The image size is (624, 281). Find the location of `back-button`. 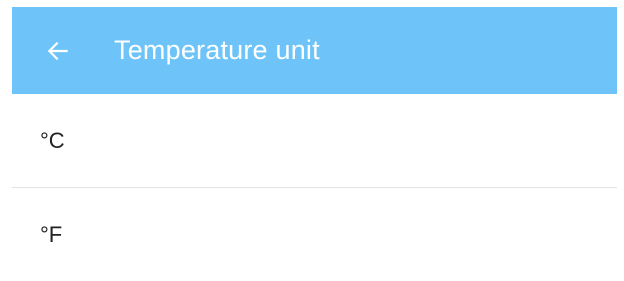

back-button is located at coordinates (58, 51).